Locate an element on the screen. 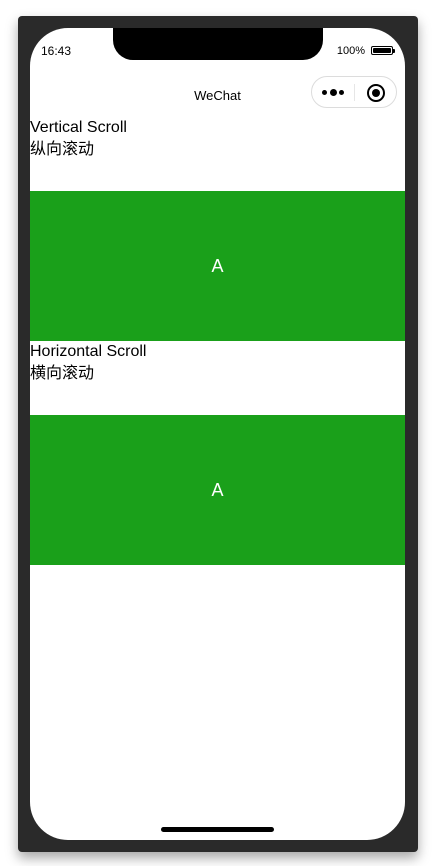 This screenshot has width=436, height=866. battery-percentage: 100% is located at coordinates (350, 51).